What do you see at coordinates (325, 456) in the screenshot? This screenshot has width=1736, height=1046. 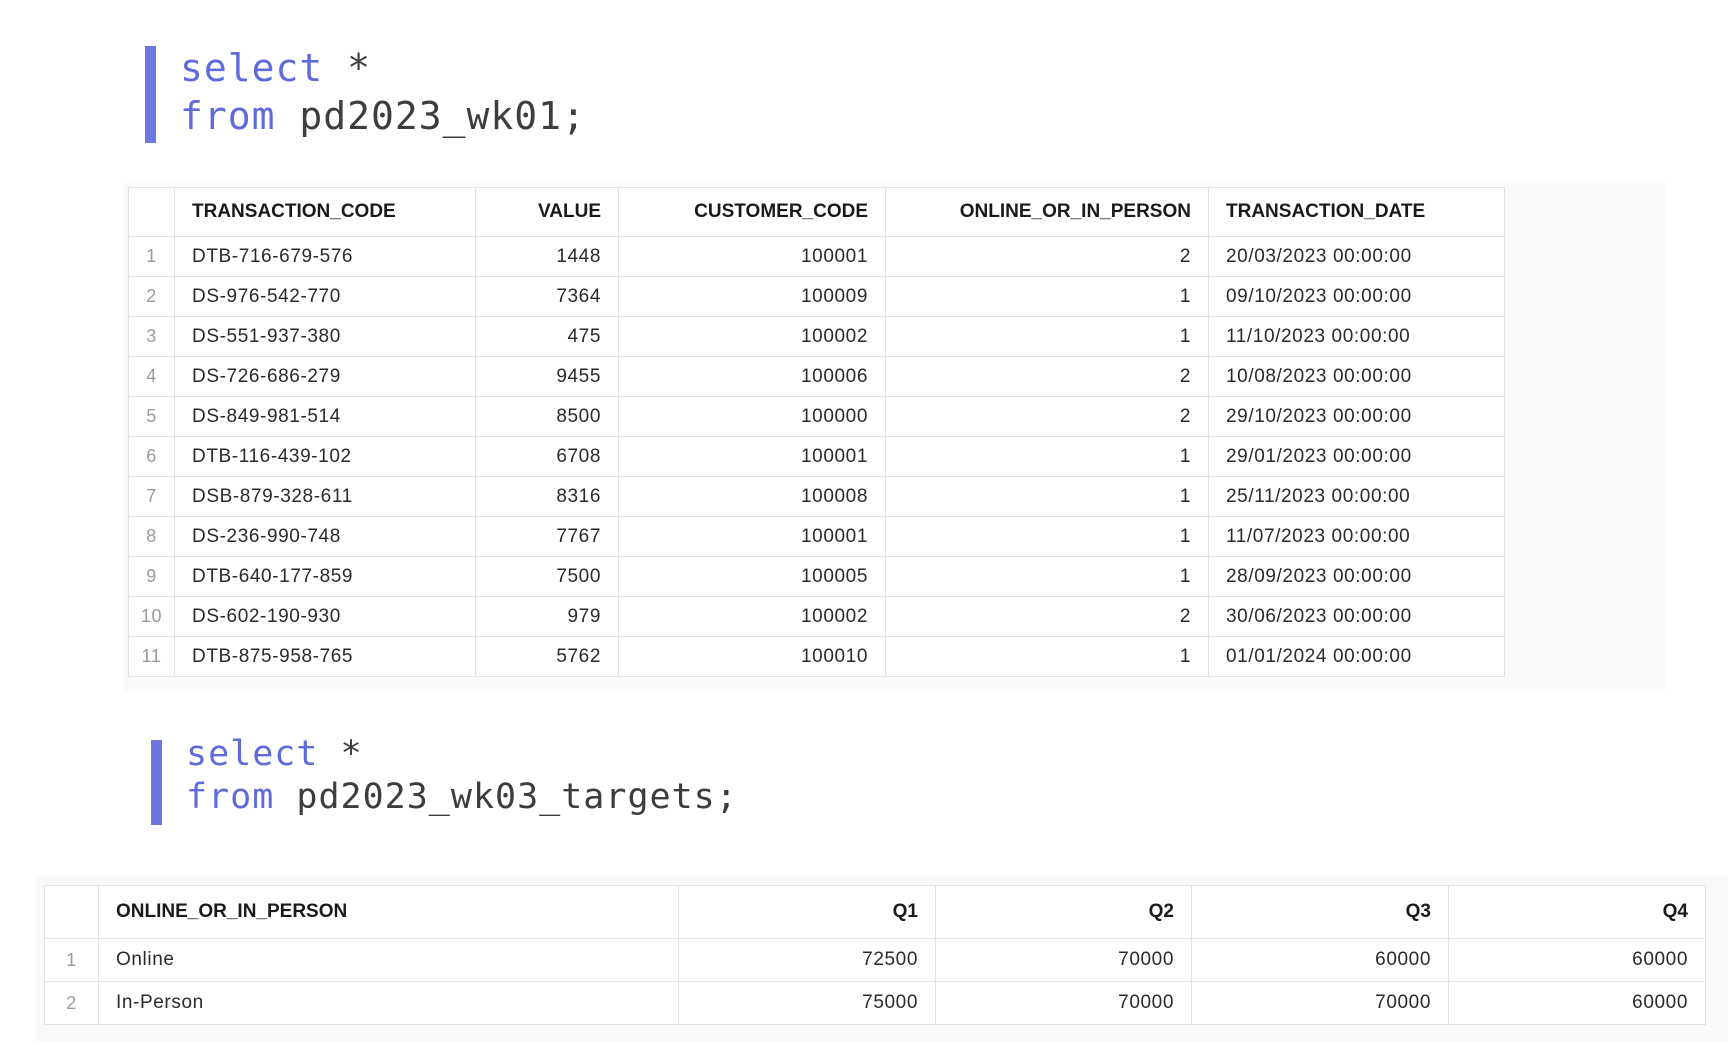 I see `transaction-code-cell: DTB-116-439-102` at bounding box center [325, 456].